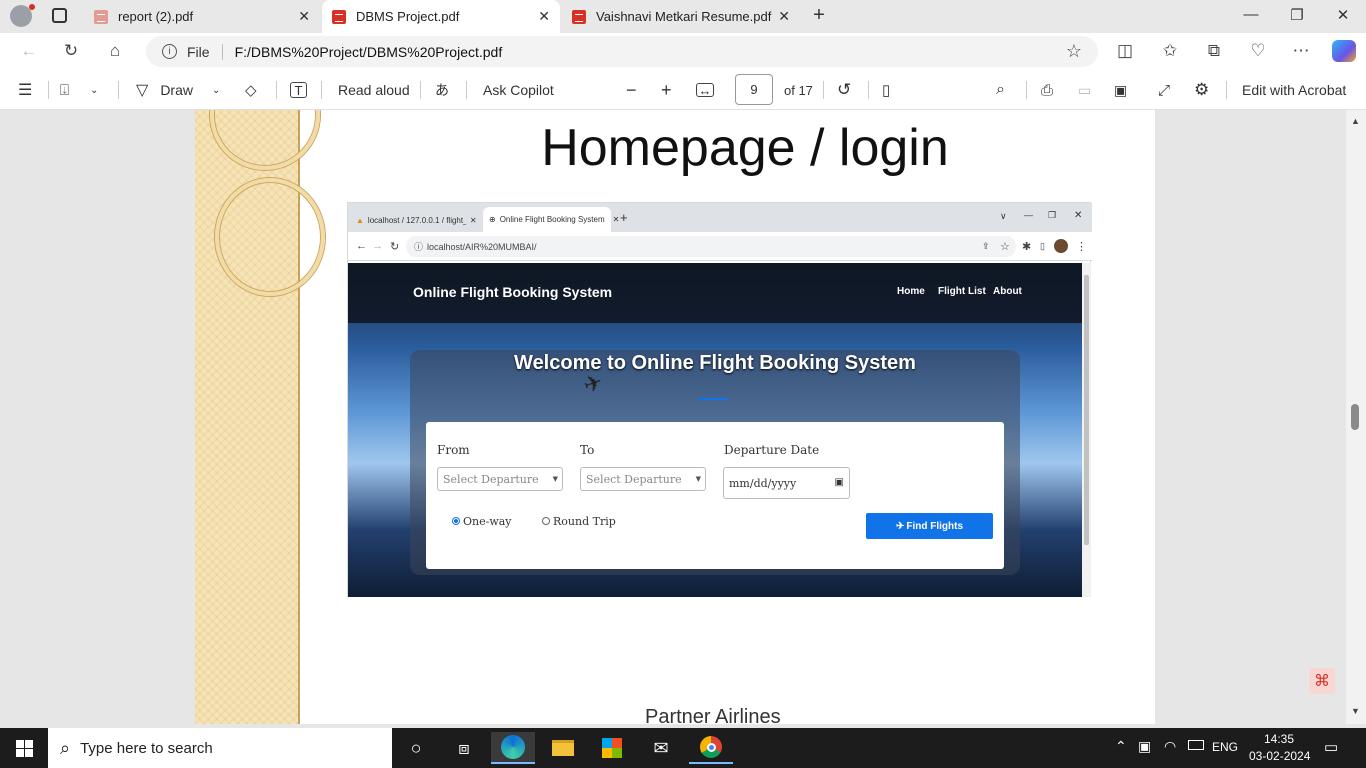 This screenshot has width=1366, height=768. I want to click on notifications-icon: ▭, so click(1331, 747).